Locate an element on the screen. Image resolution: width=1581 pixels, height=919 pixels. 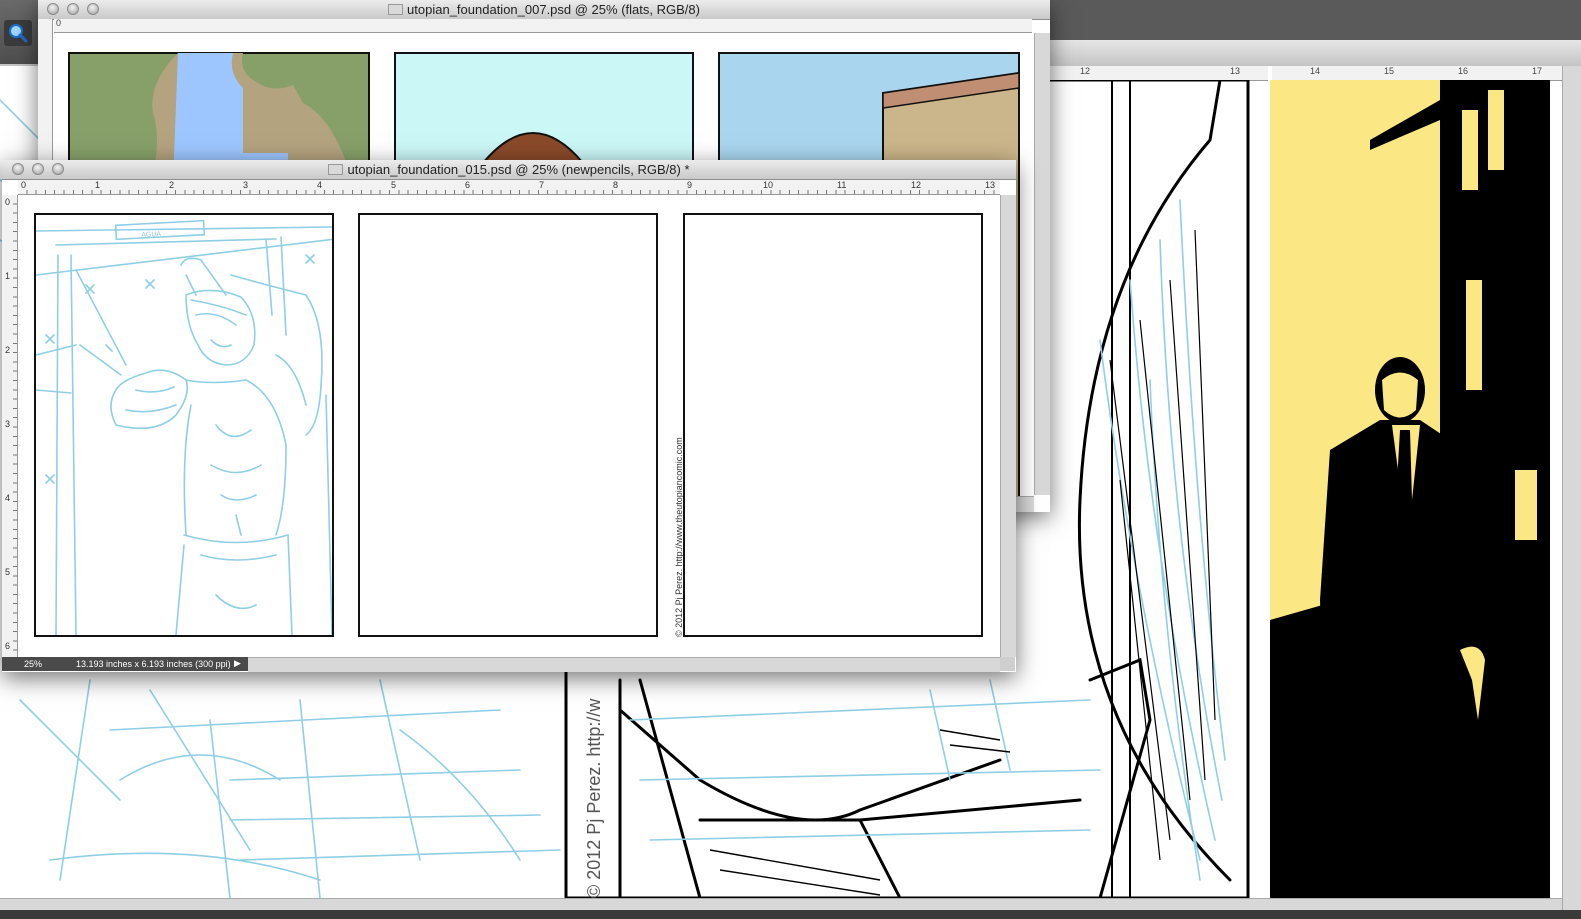
zoom-tool-button is located at coordinates (18, 33).